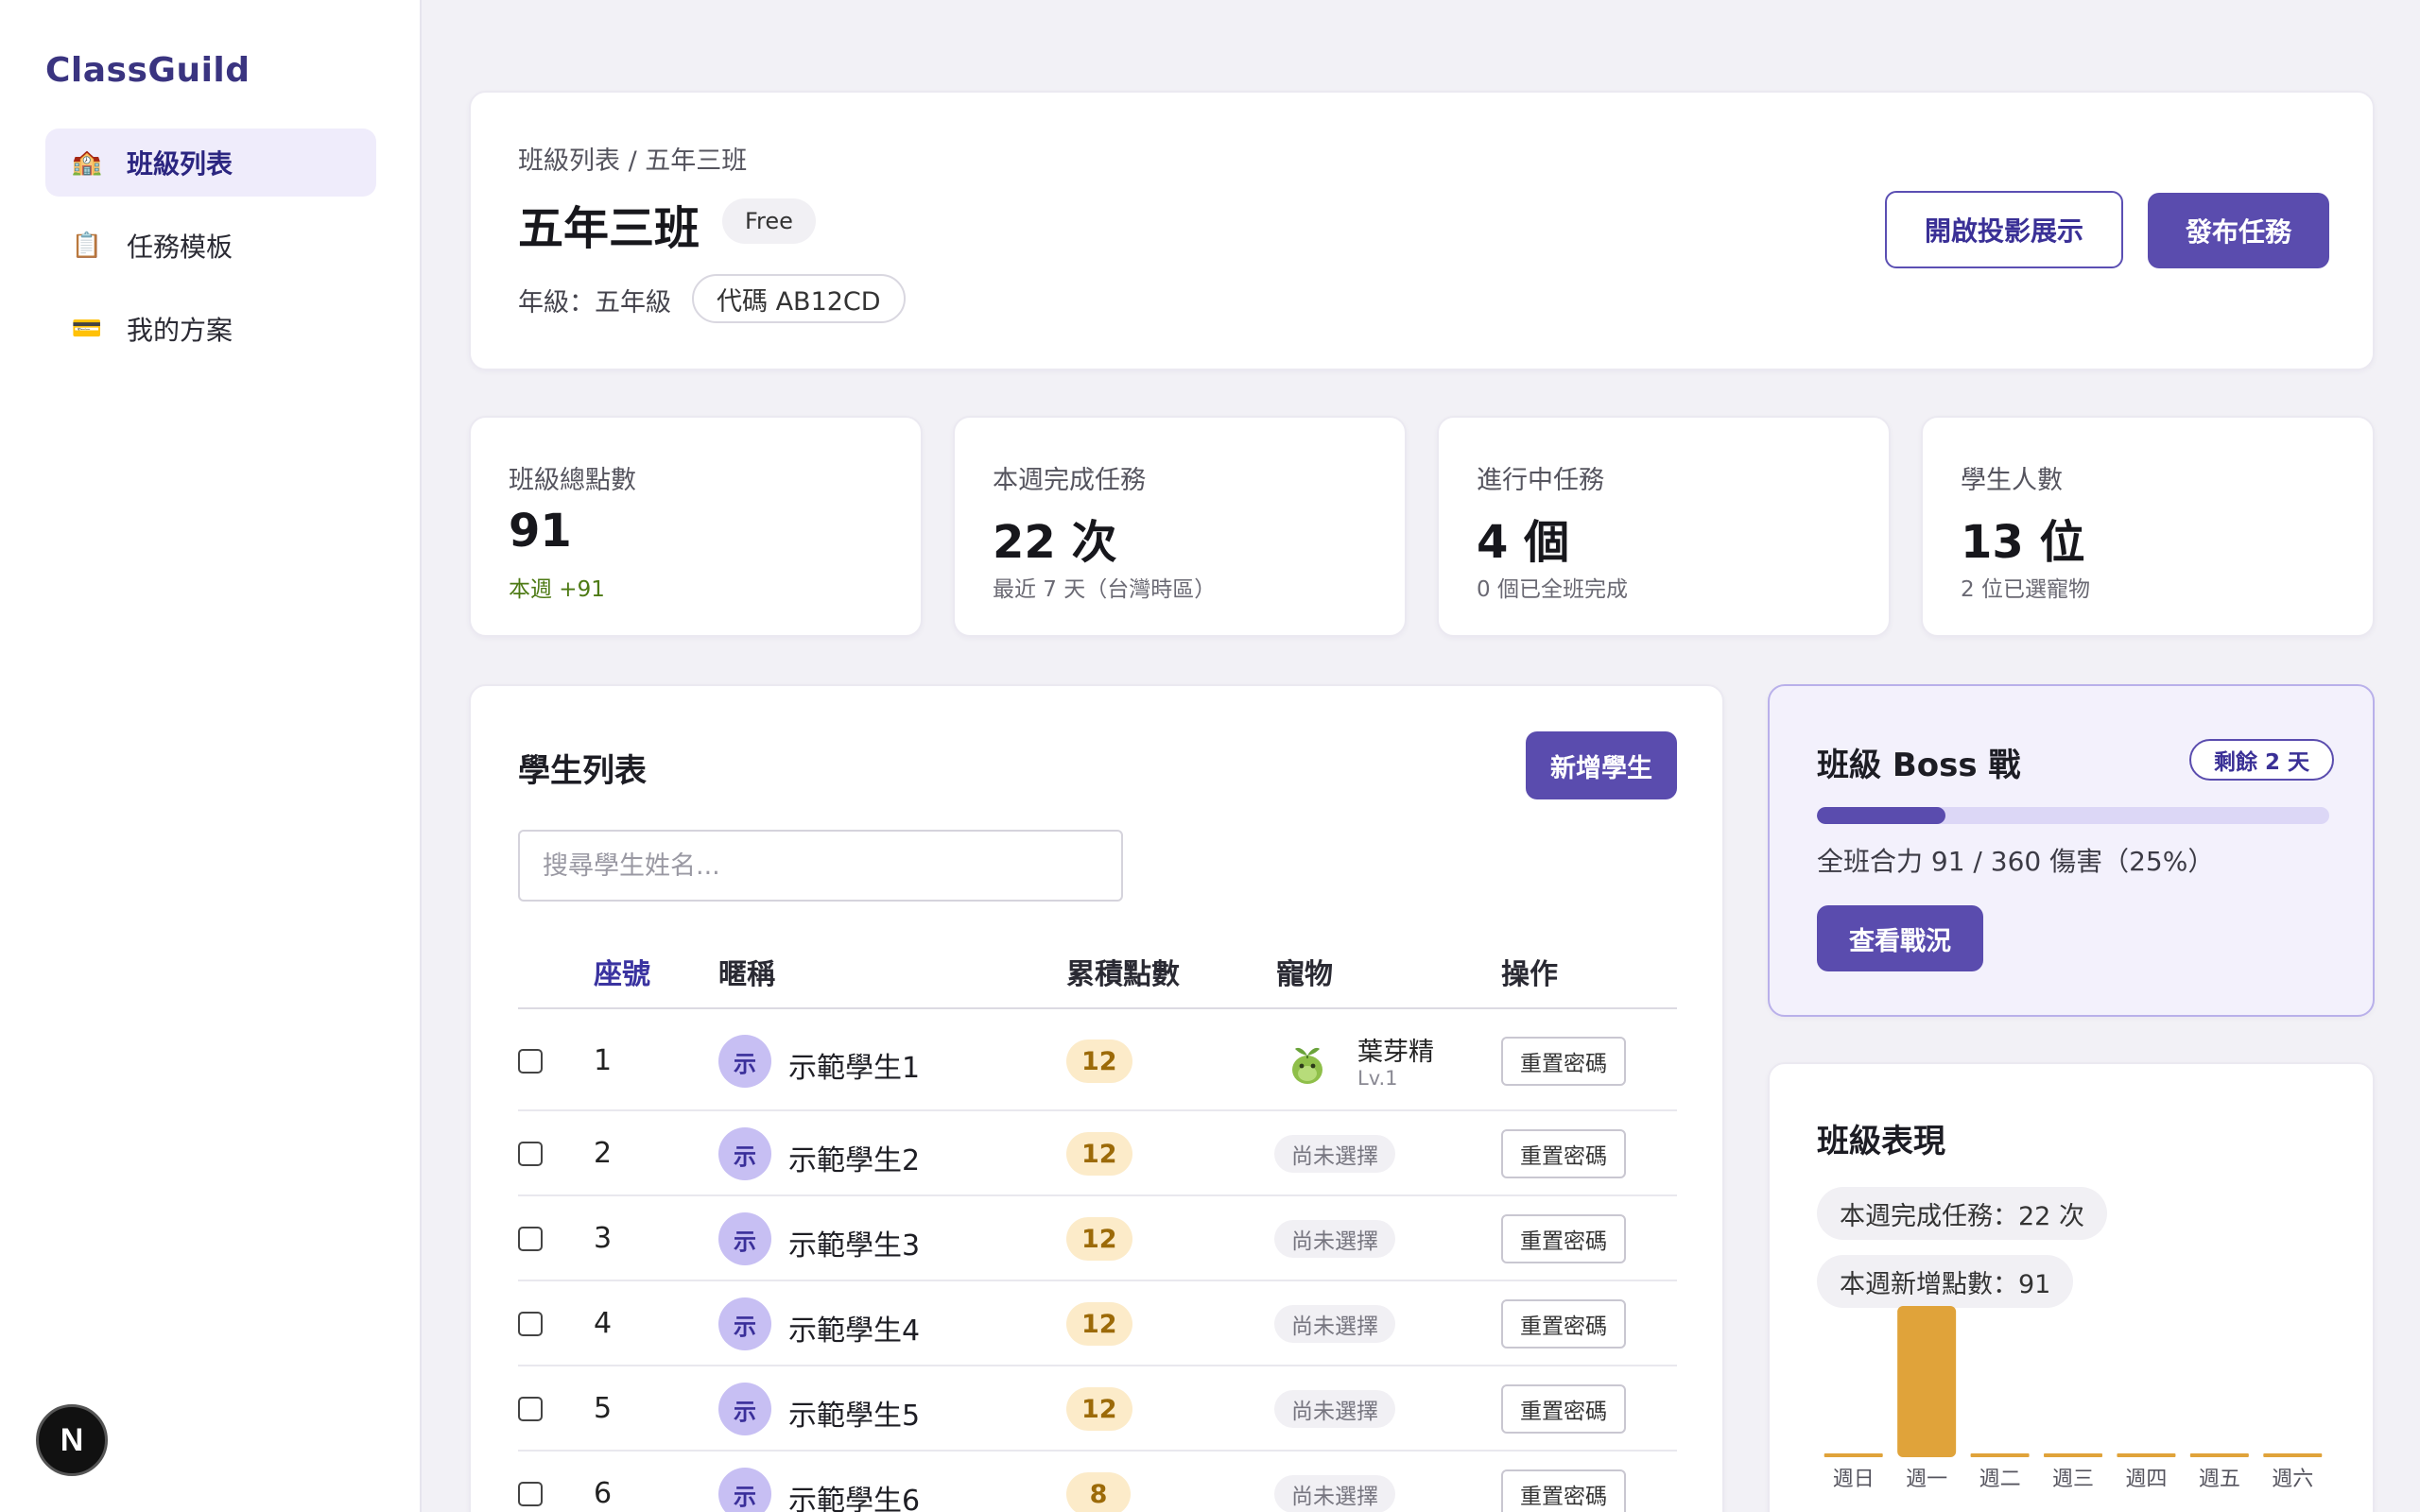  What do you see at coordinates (696, 526) in the screenshot?
I see `stat-card-total-points: 班級總點數 91 本週 +91` at bounding box center [696, 526].